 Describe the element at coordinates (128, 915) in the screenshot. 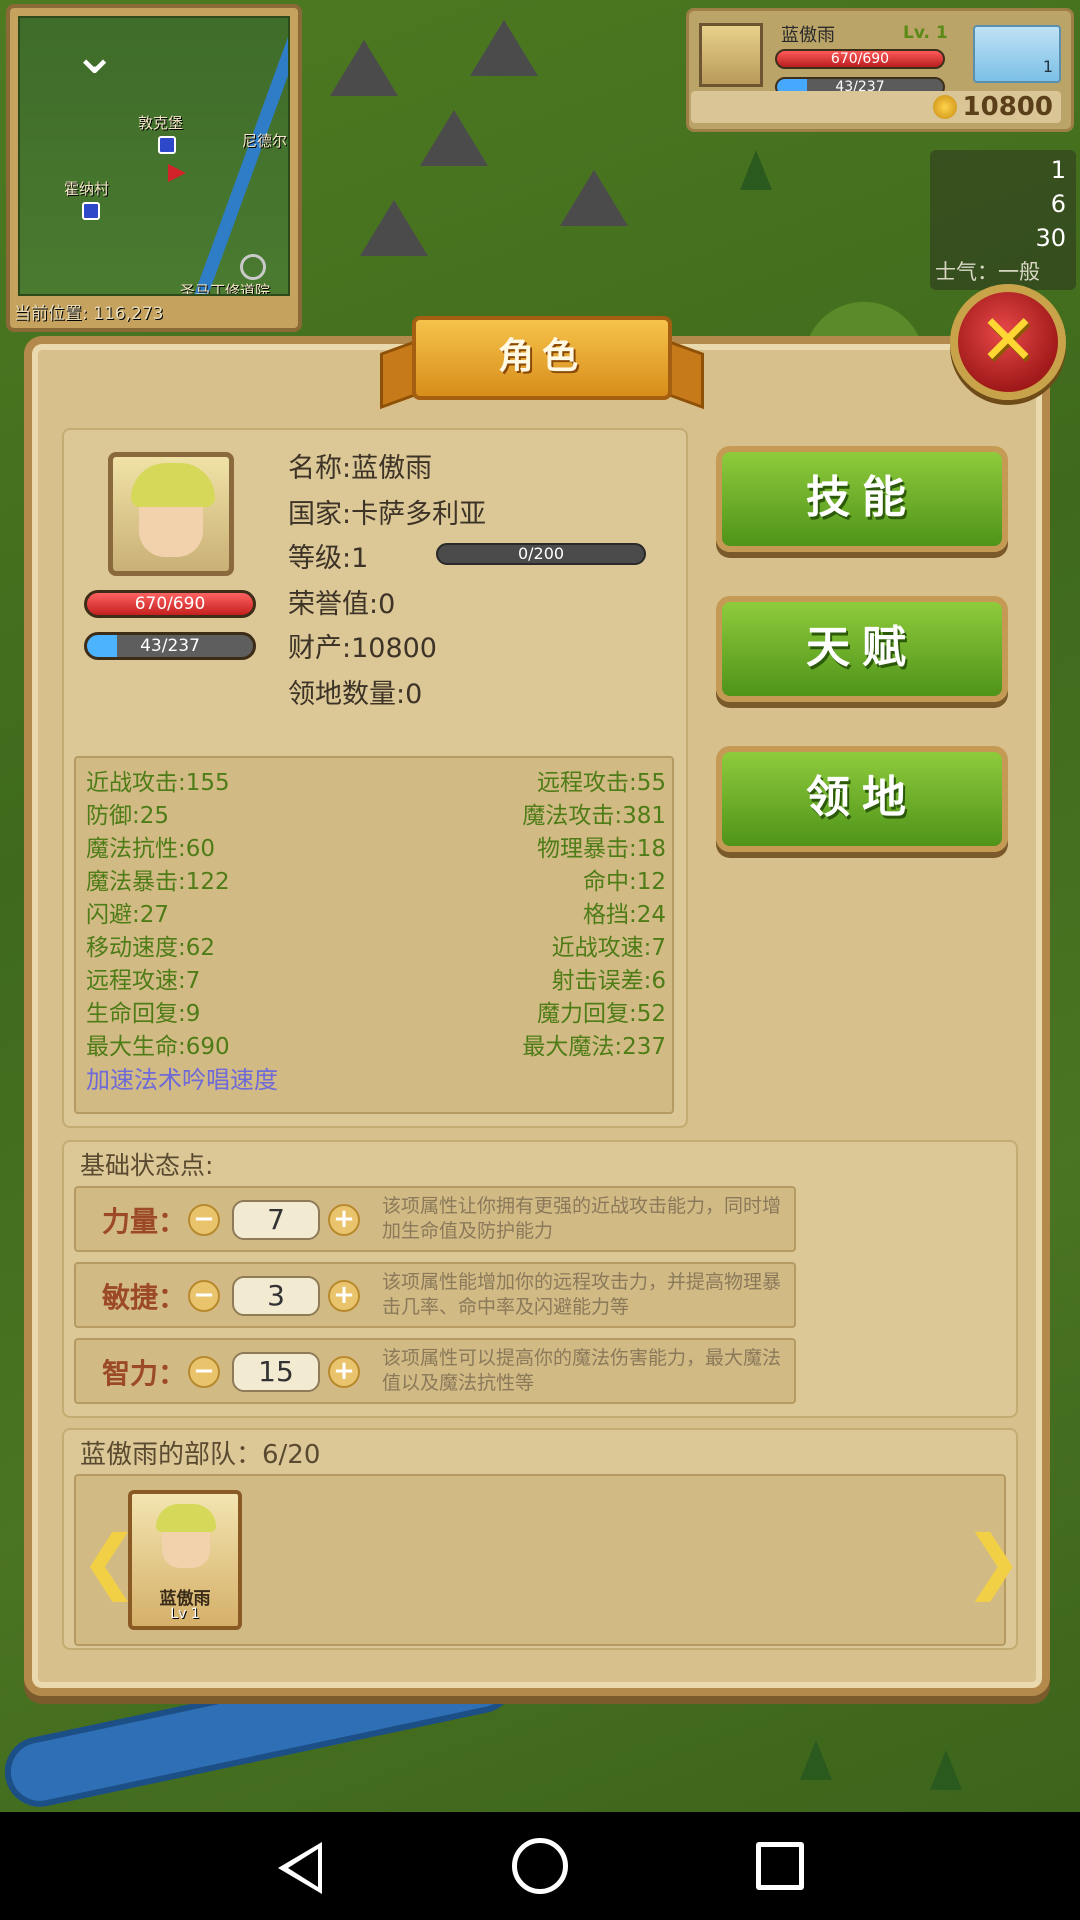

I see `stat-left: 闪避:27` at that location.